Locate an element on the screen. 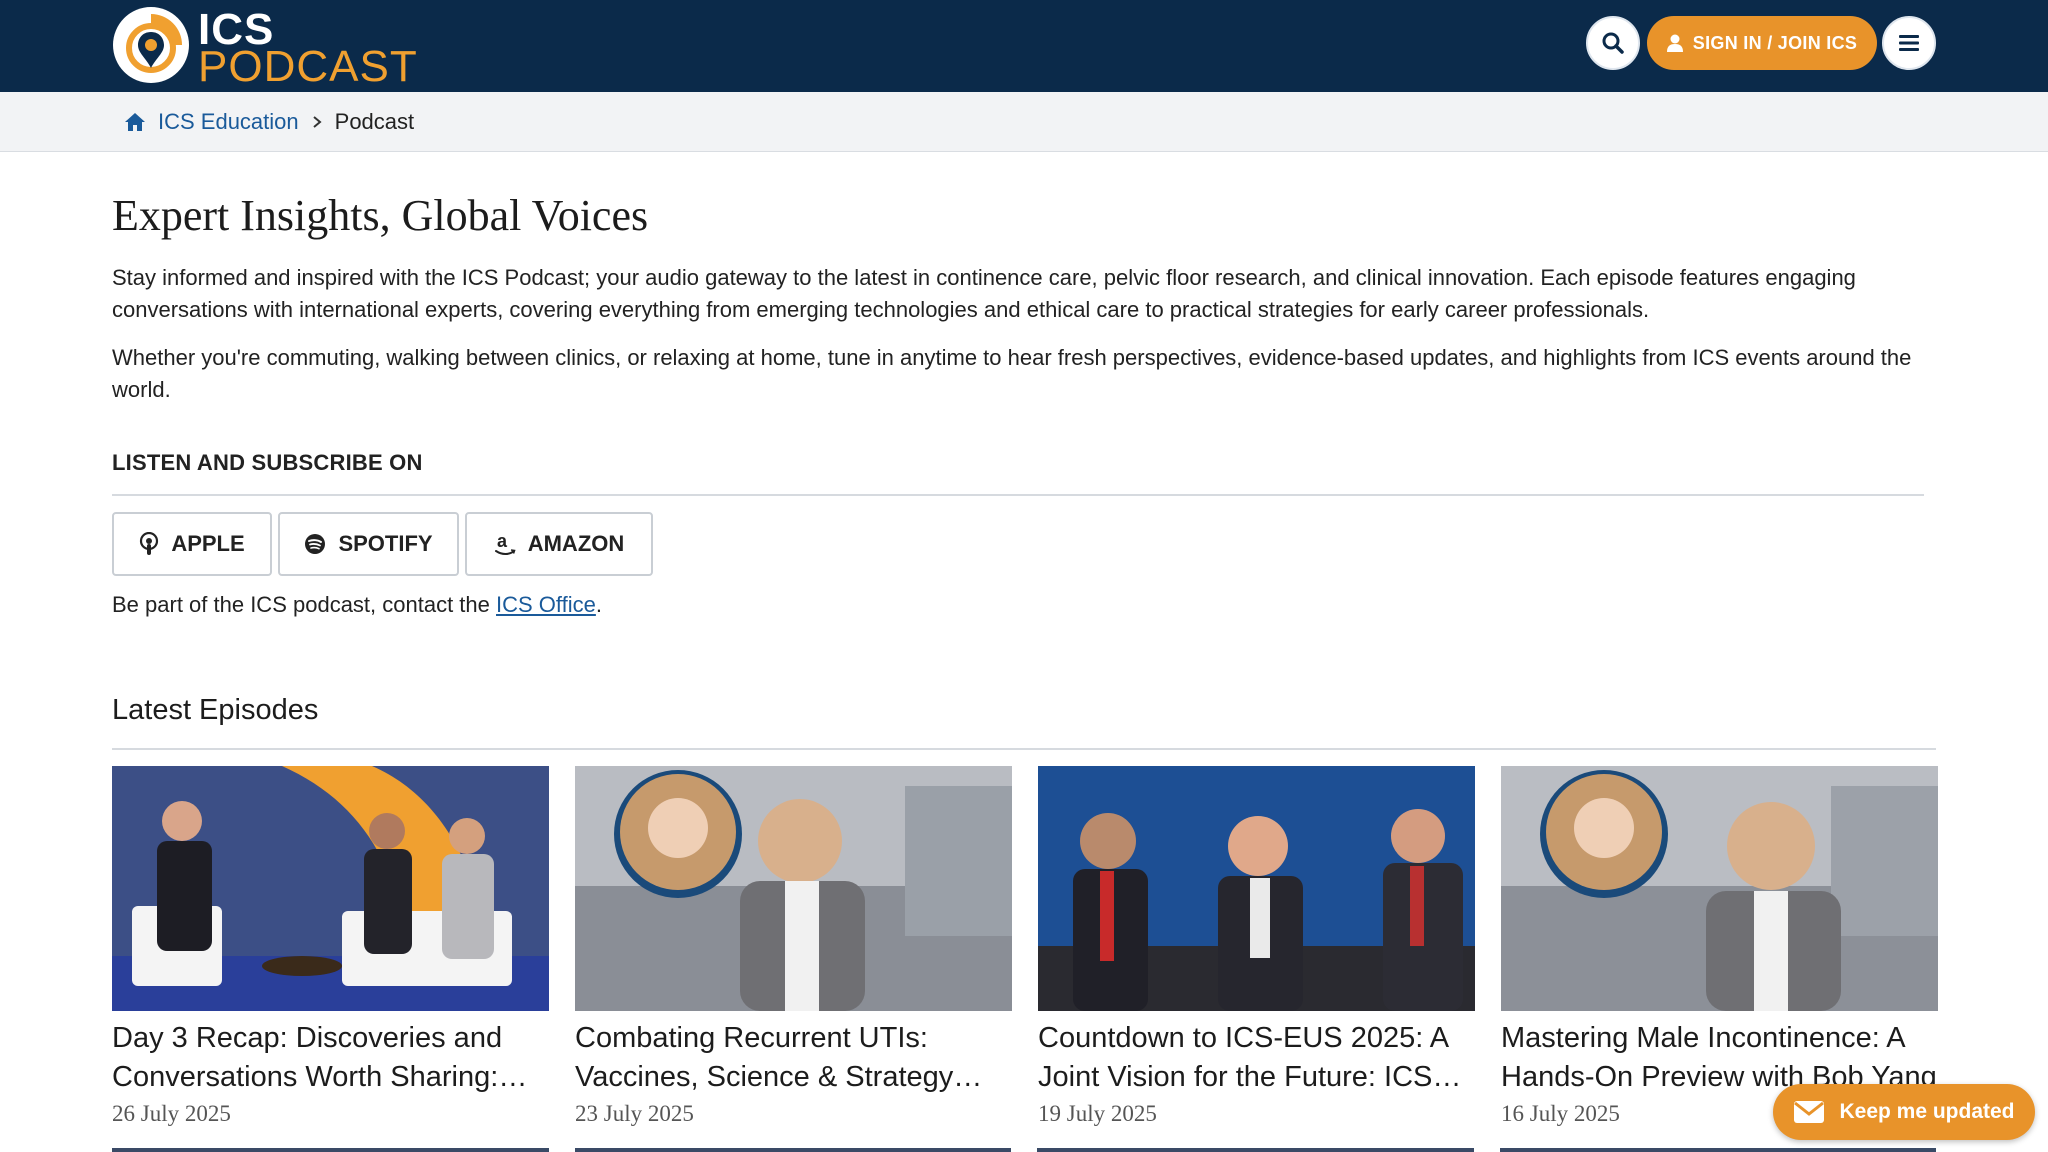  svg-text: a is located at coordinates (502, 541).